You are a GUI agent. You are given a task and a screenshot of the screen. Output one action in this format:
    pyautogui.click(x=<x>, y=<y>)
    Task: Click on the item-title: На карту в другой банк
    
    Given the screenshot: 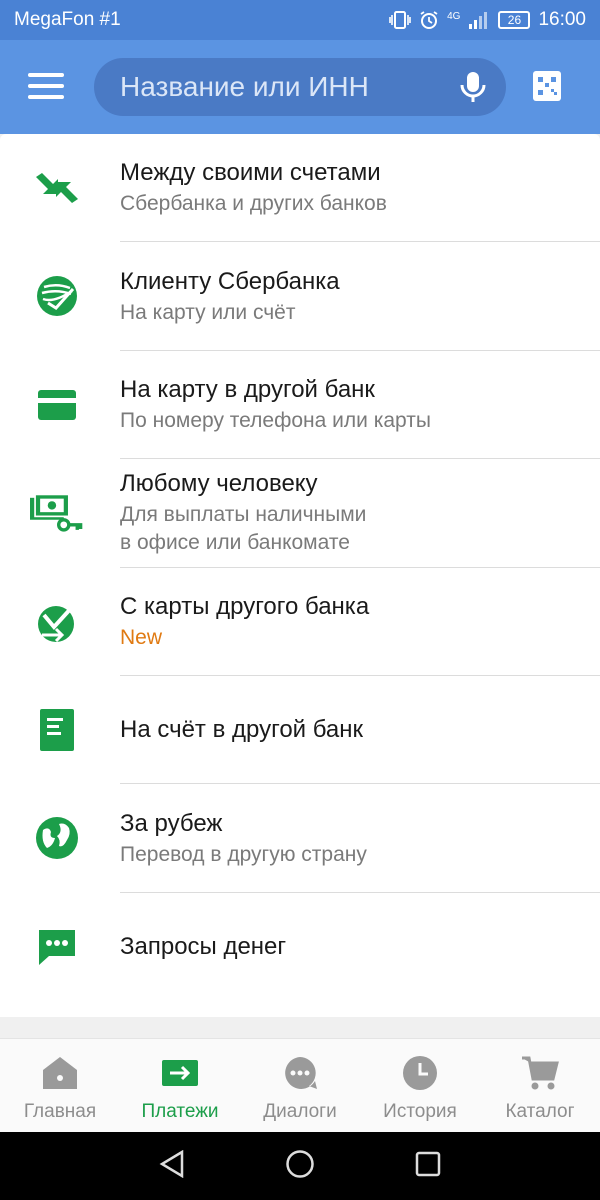 What is the action you would take?
    pyautogui.click(x=247, y=389)
    